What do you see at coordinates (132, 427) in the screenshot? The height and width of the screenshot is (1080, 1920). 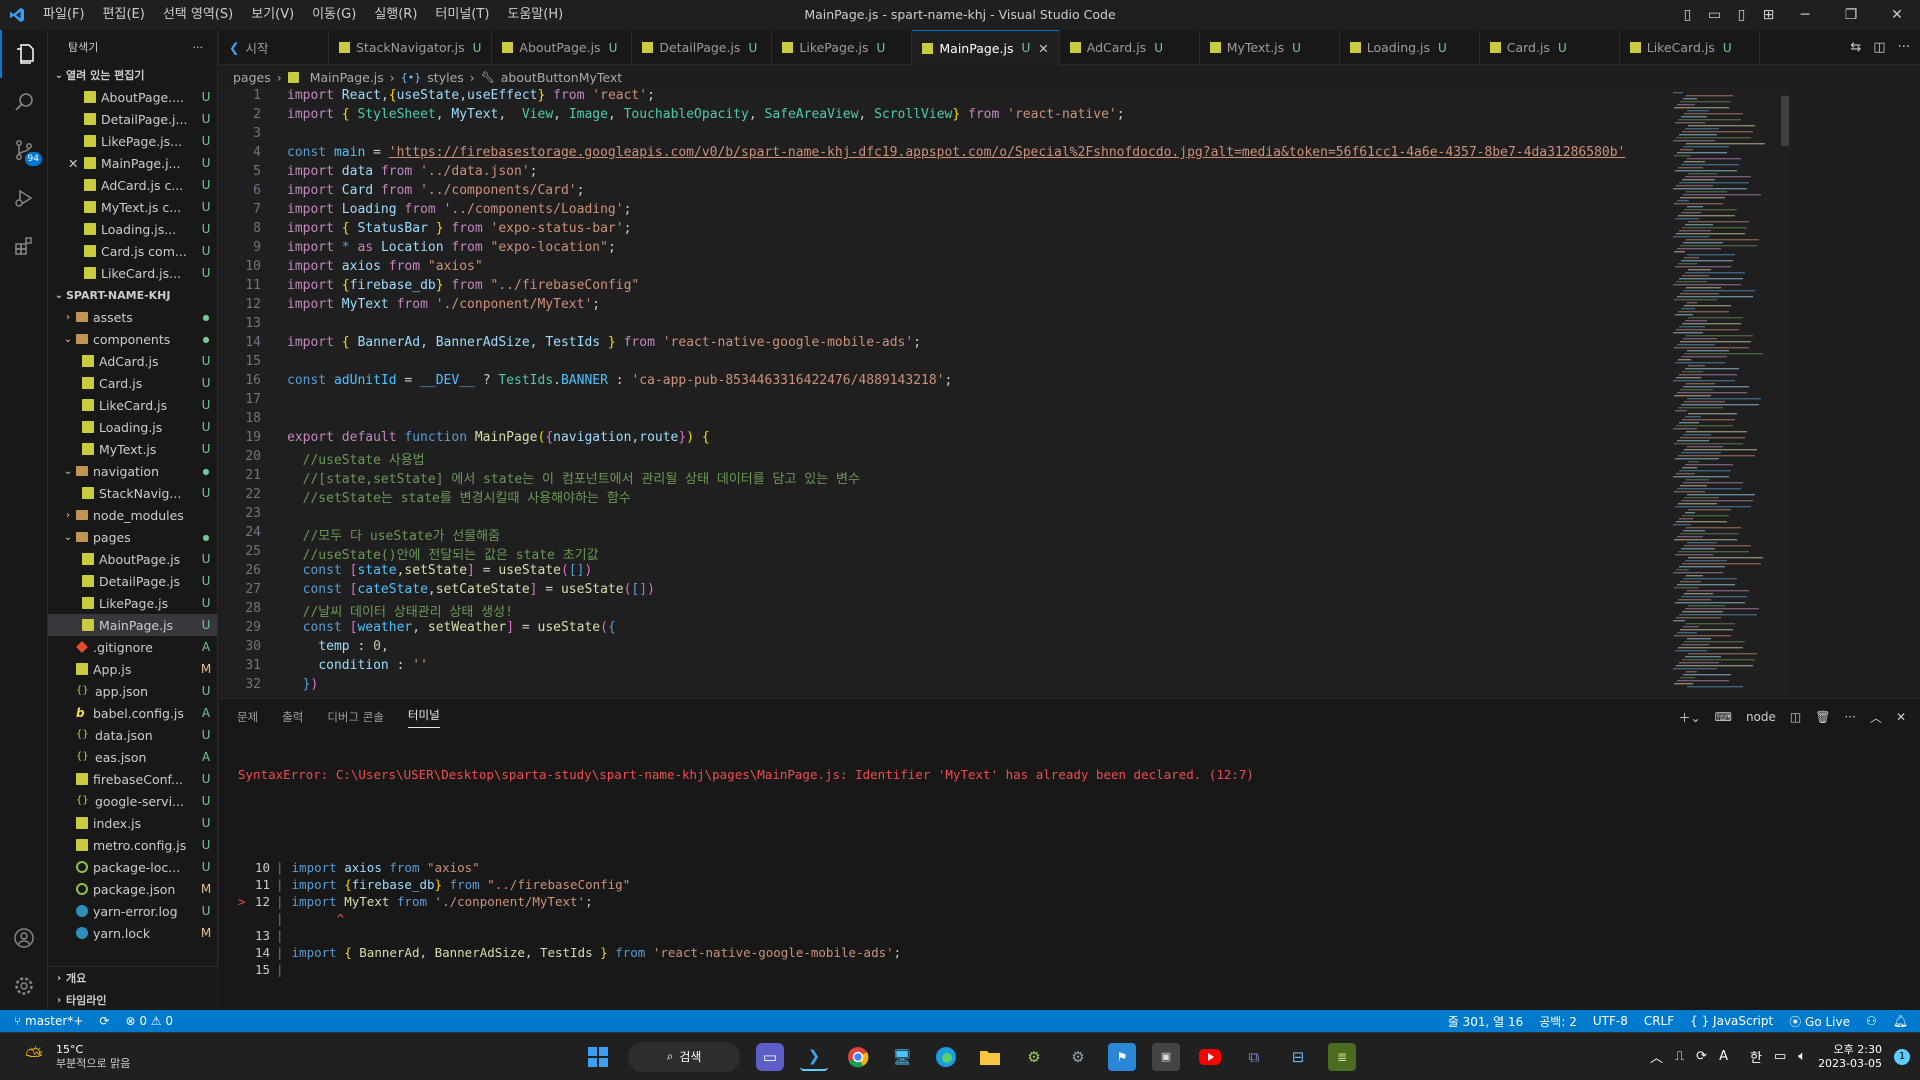 I see `tree-item: Loading.js U` at bounding box center [132, 427].